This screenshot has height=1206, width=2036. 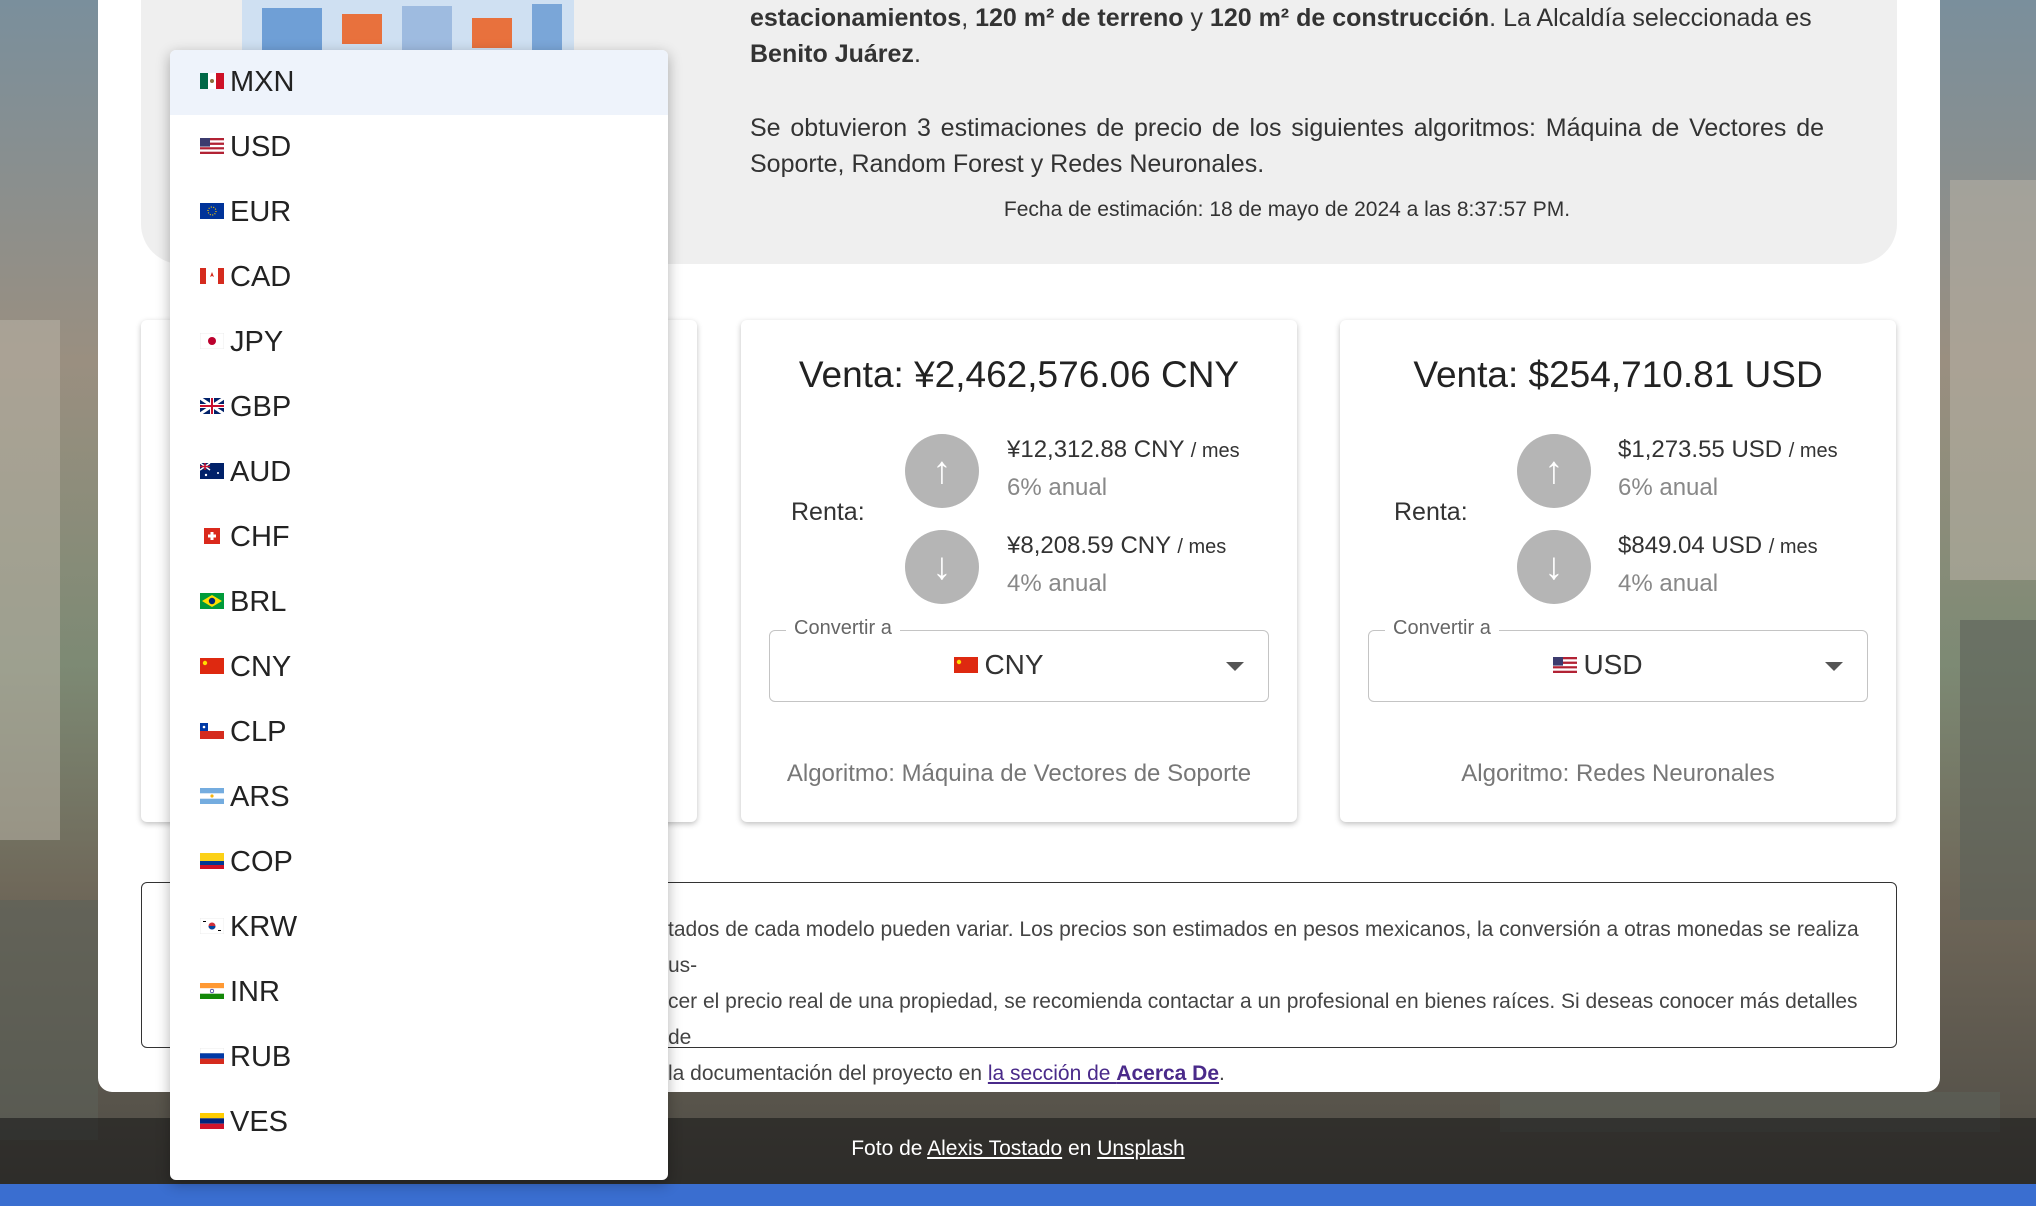 I want to click on credit-prefix: Foto de, so click(x=889, y=1148).